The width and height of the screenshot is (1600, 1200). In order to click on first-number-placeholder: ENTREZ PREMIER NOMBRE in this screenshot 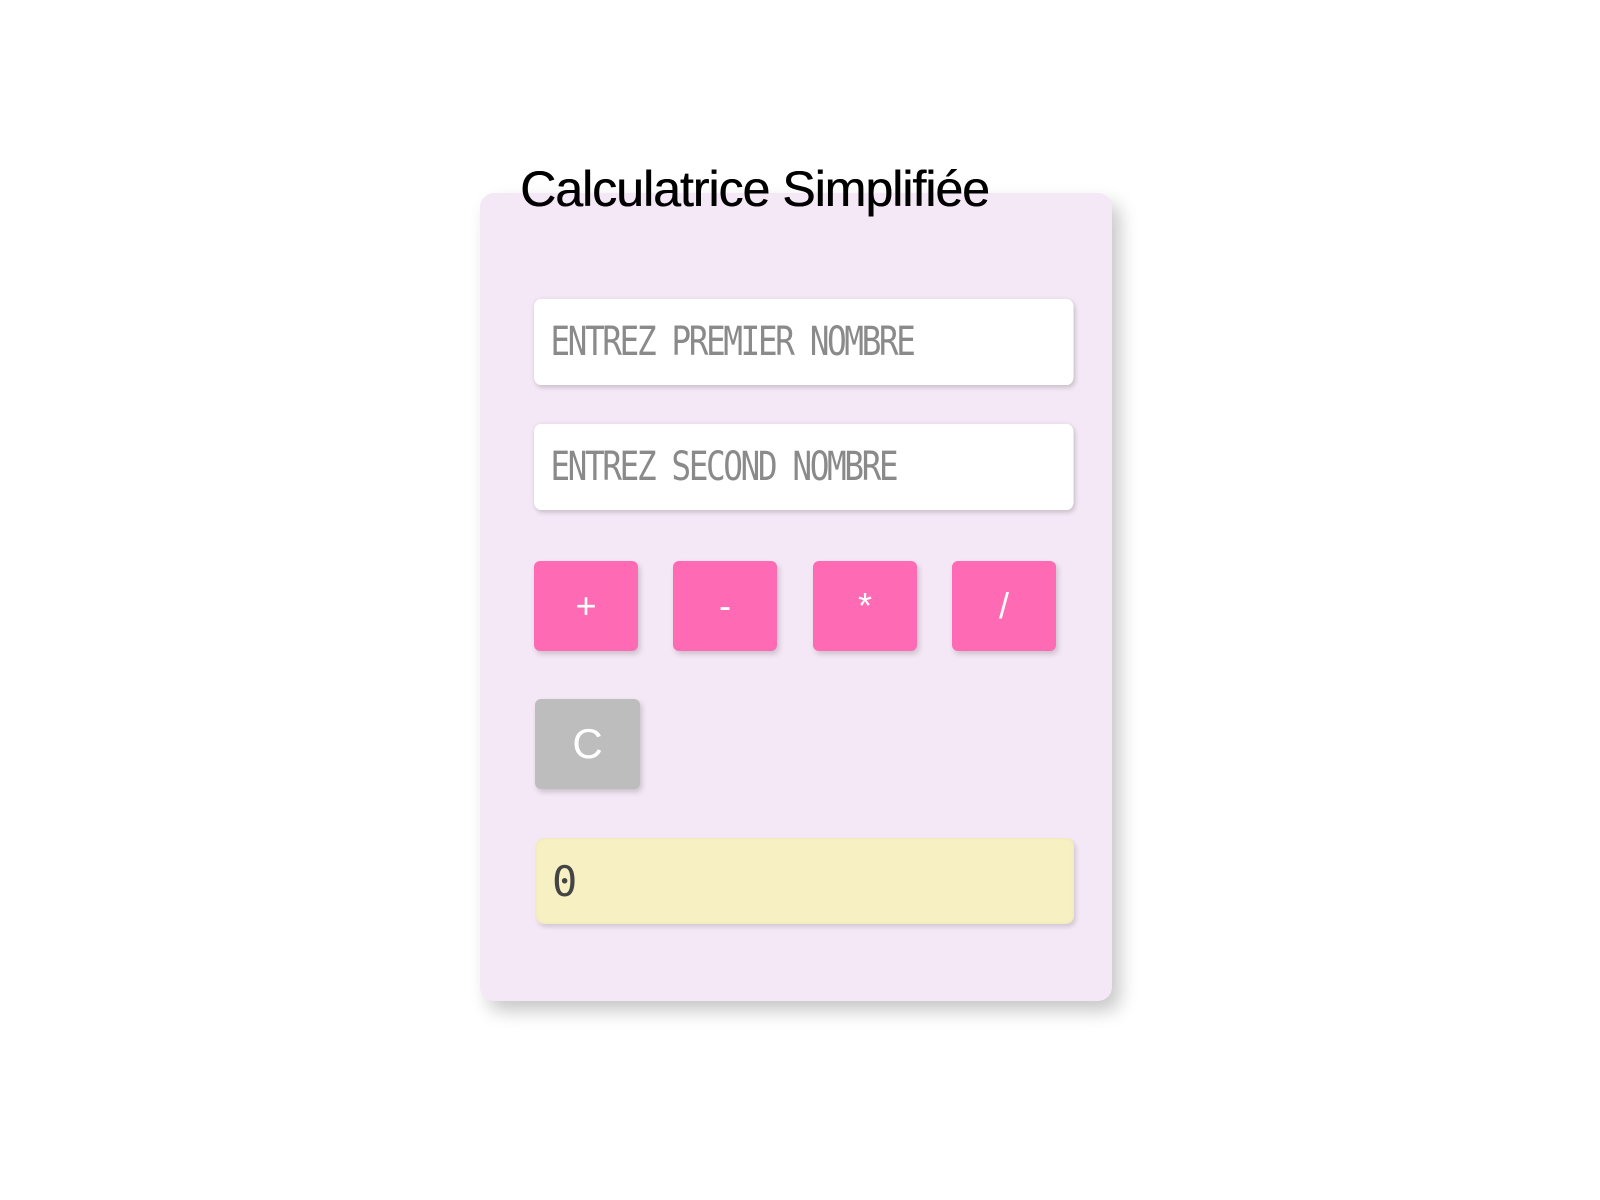, I will do `click(733, 342)`.